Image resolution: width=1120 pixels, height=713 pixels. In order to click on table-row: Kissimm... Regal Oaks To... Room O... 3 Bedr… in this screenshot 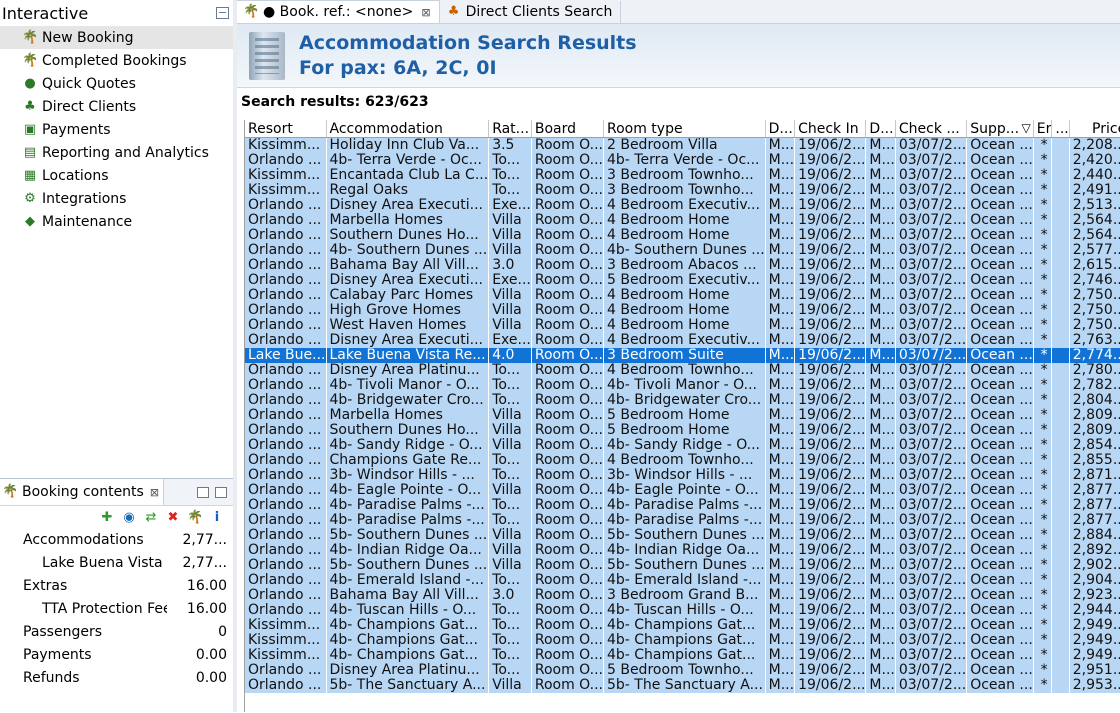, I will do `click(682, 190)`.